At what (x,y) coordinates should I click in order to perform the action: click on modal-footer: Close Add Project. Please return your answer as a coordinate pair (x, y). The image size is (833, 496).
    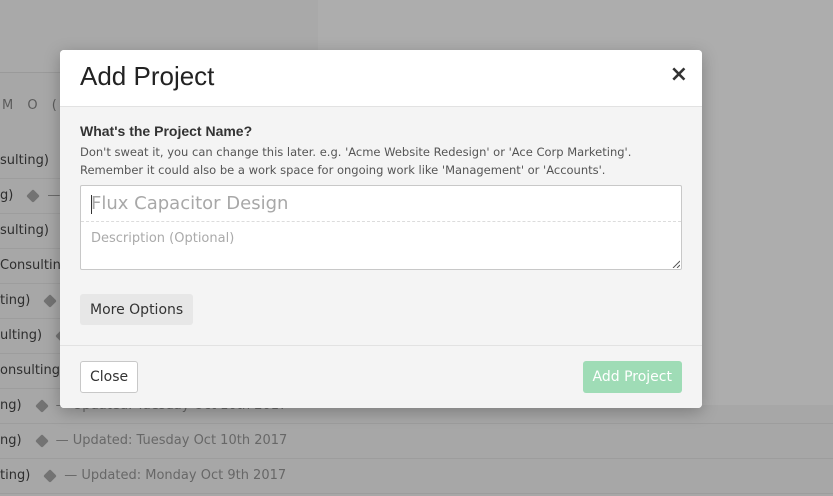
    Looking at the image, I should click on (381, 377).